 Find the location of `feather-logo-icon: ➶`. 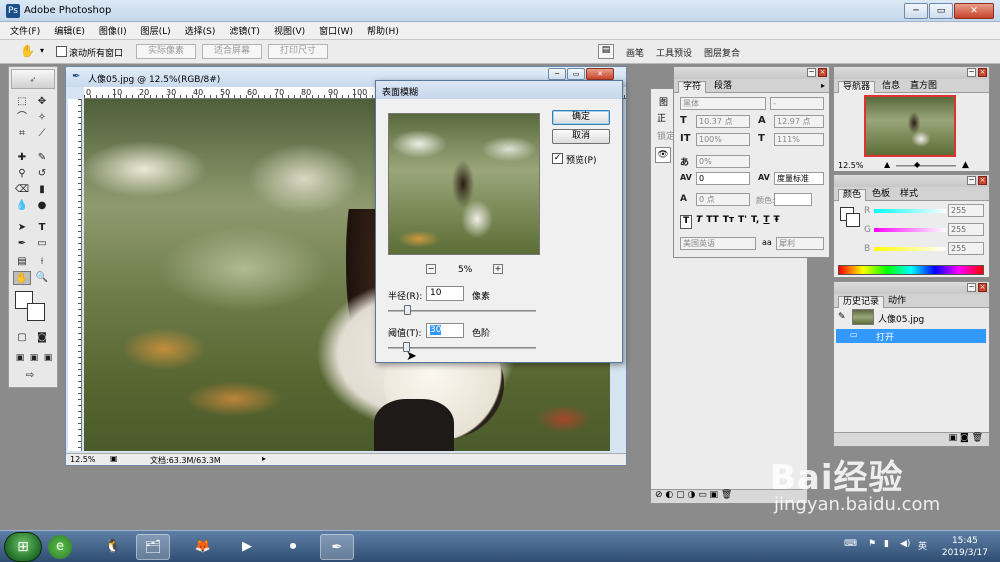

feather-logo-icon: ➶ is located at coordinates (33, 79).